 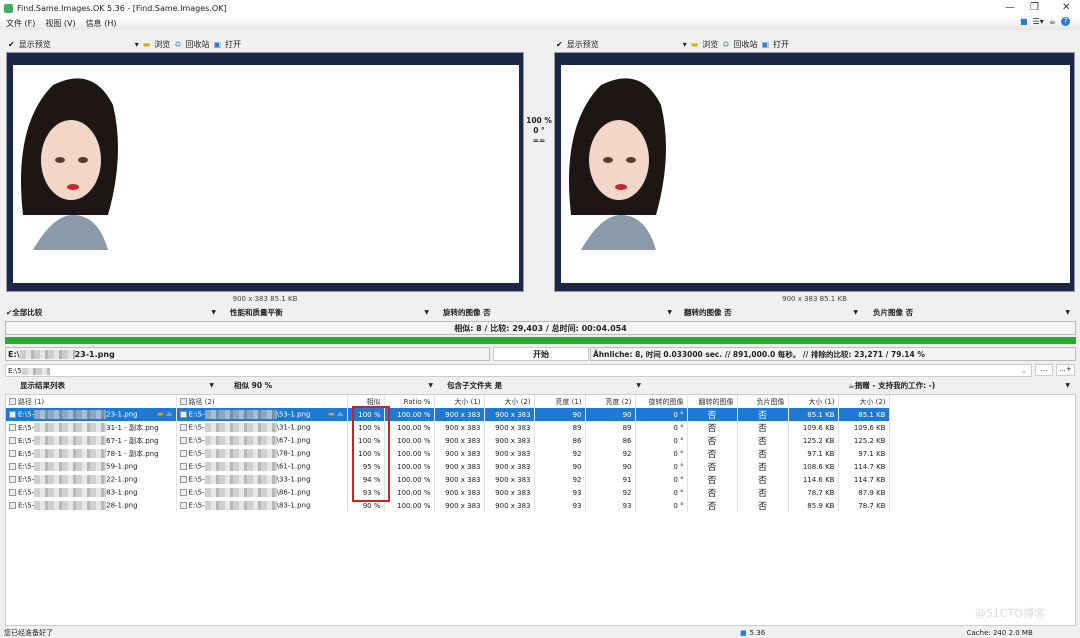 What do you see at coordinates (763, 401) in the screenshot?
I see `column-header: 负片图像` at bounding box center [763, 401].